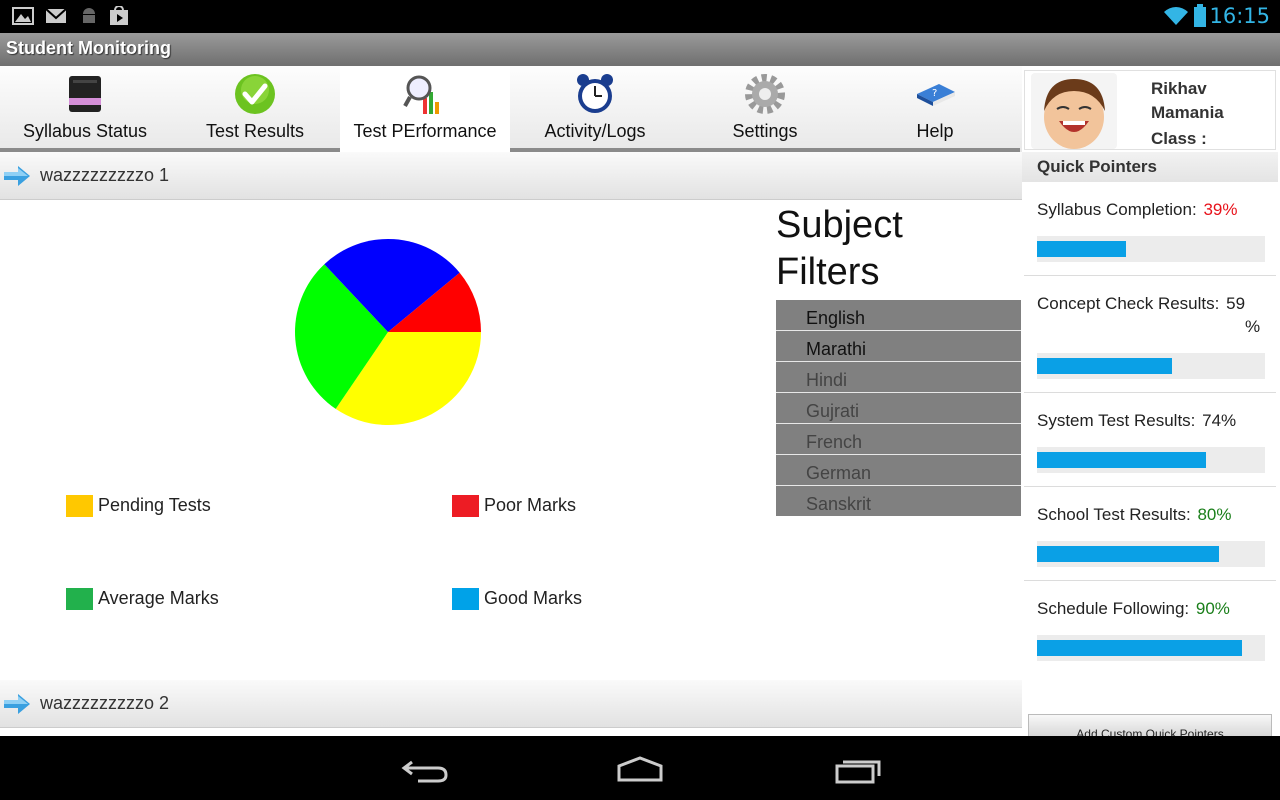 This screenshot has width=1280, height=800. I want to click on qp-system-test: System Test Results: 74%, so click(1150, 440).